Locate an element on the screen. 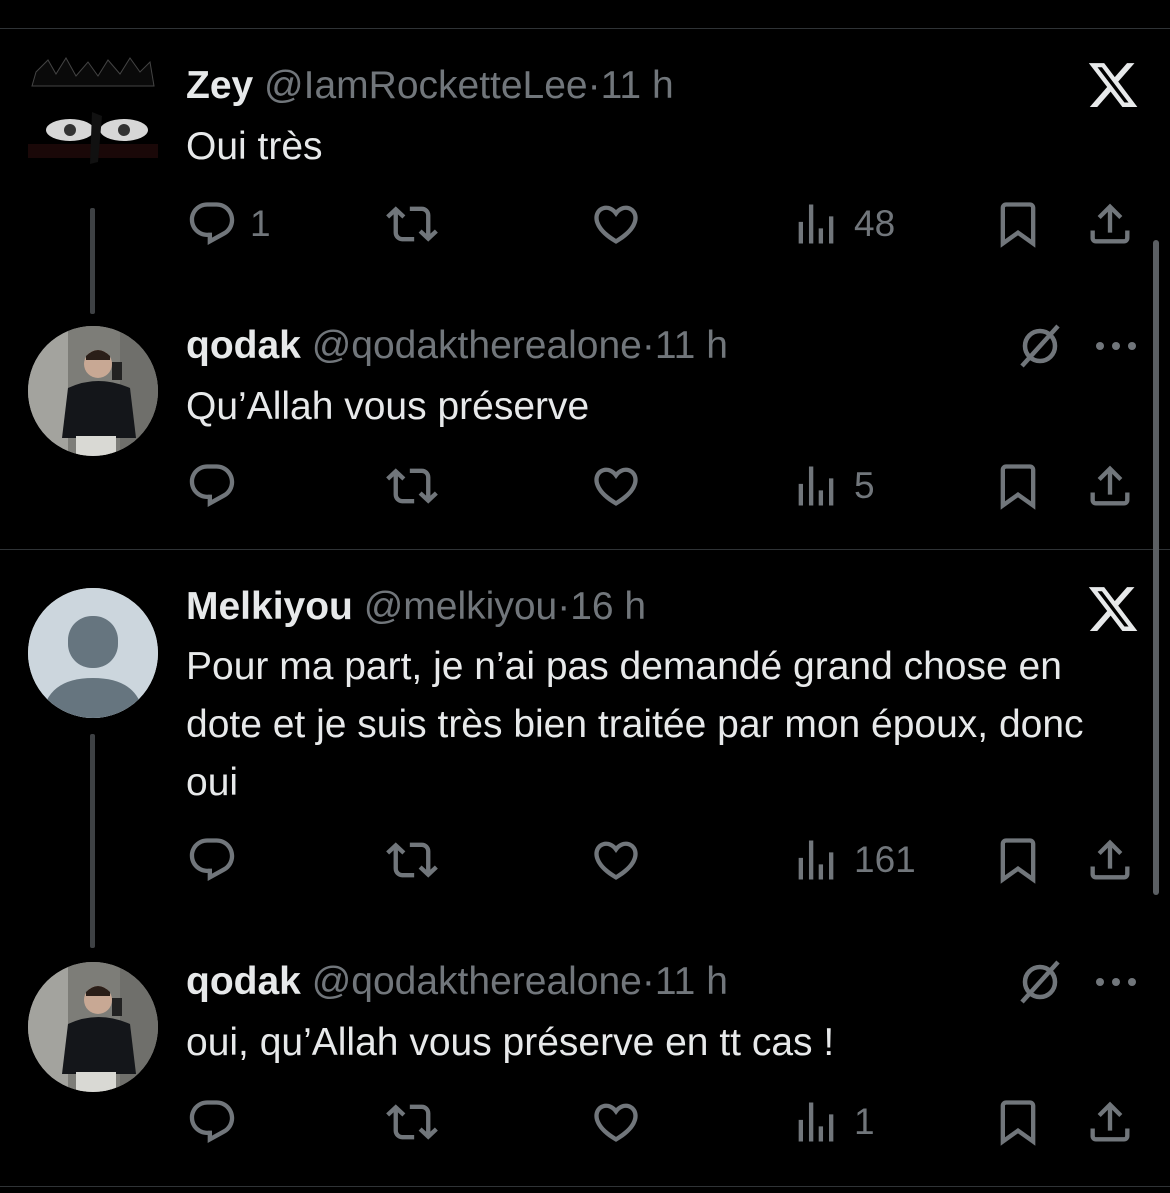 This screenshot has height=1193, width=1170. divider-bottom is located at coordinates (585, 1186).